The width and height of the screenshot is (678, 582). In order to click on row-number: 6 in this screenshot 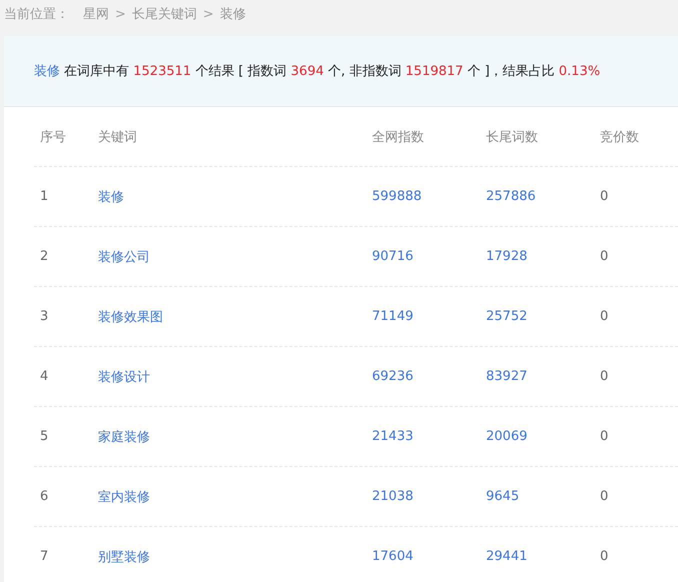, I will do `click(44, 496)`.